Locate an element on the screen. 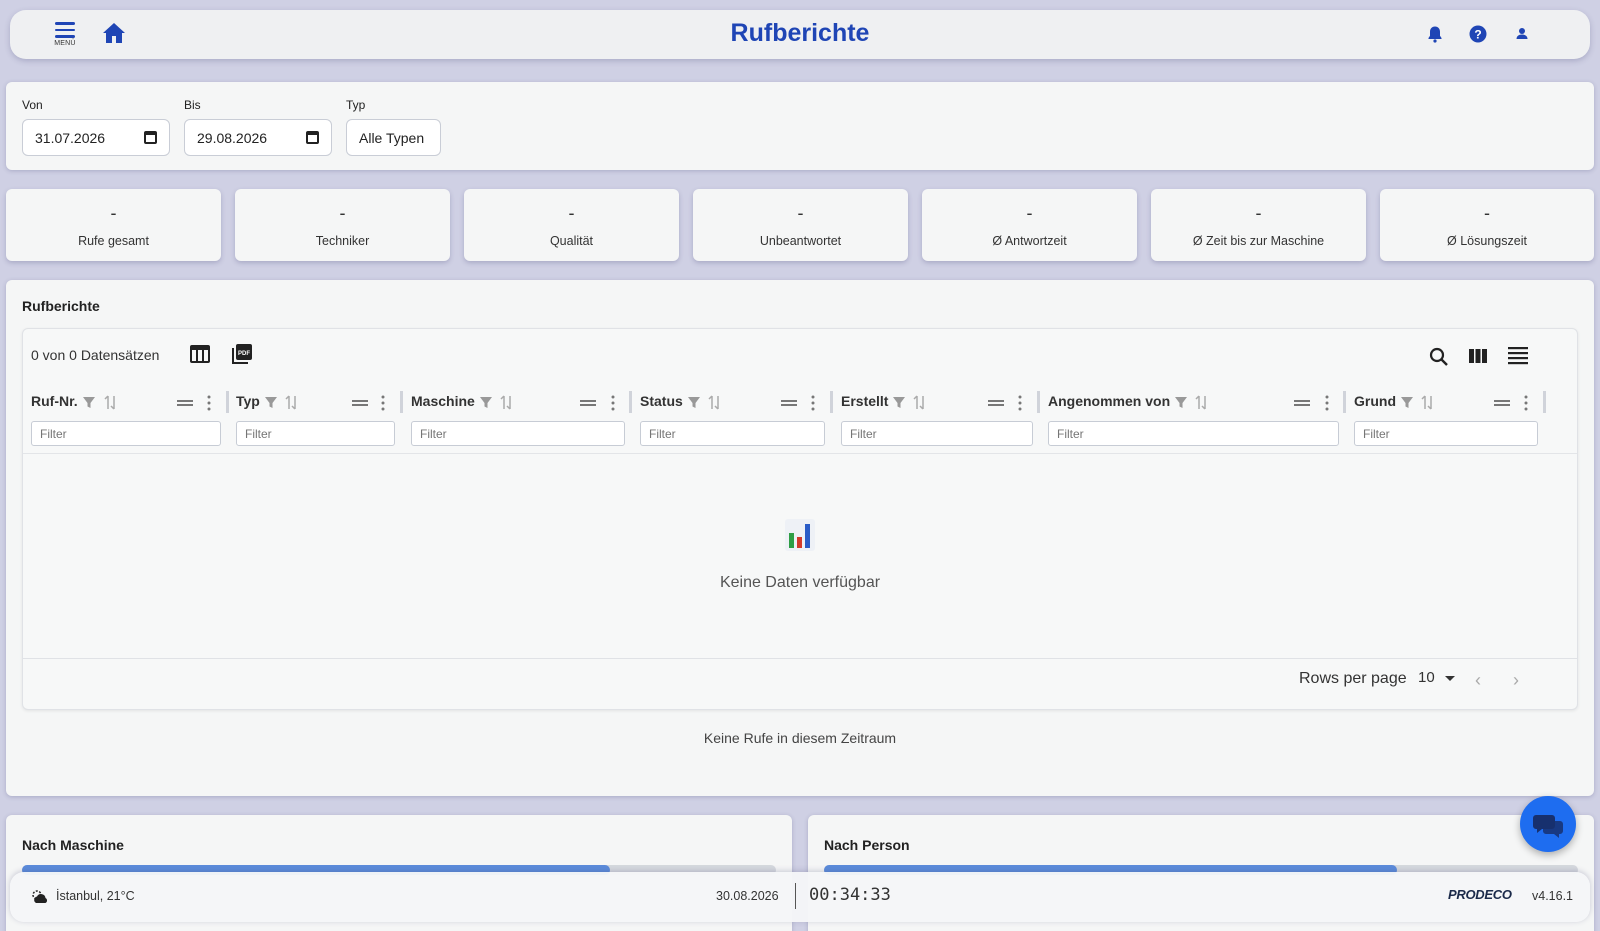 This screenshot has width=1600, height=931. stat-label: Rufe gesamt is located at coordinates (113, 241).